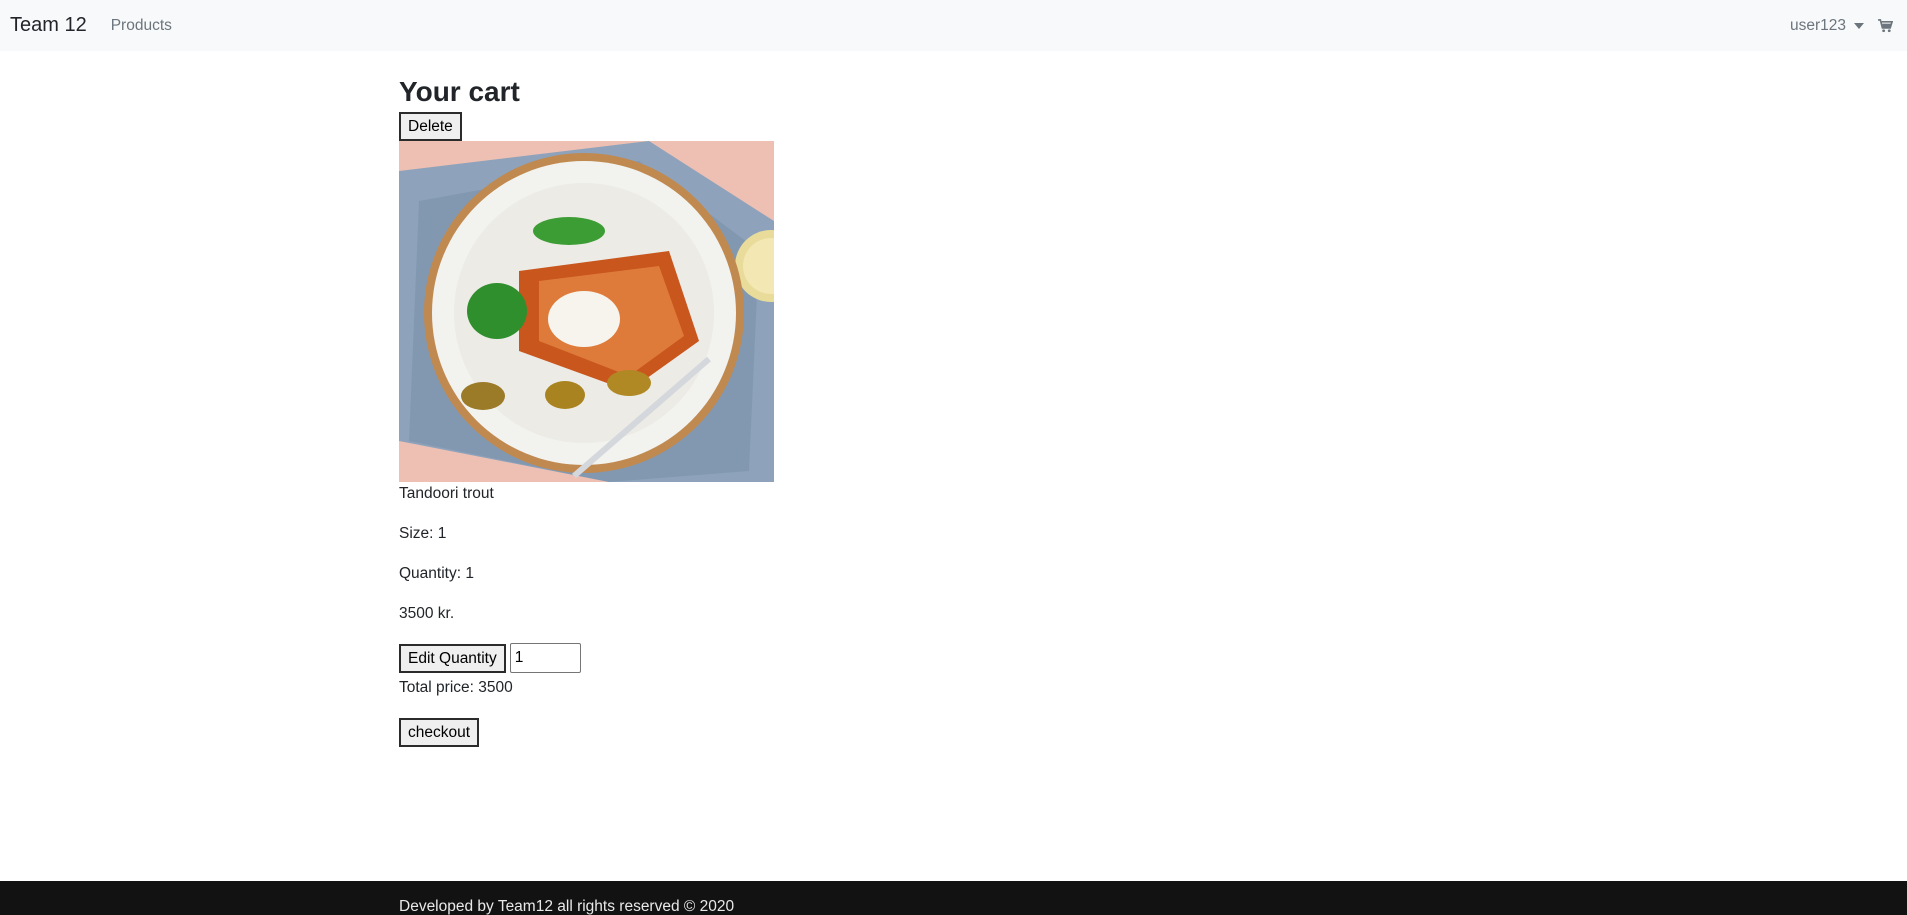 This screenshot has height=915, width=1907. I want to click on total-price: Total price: 3500, so click(456, 687).